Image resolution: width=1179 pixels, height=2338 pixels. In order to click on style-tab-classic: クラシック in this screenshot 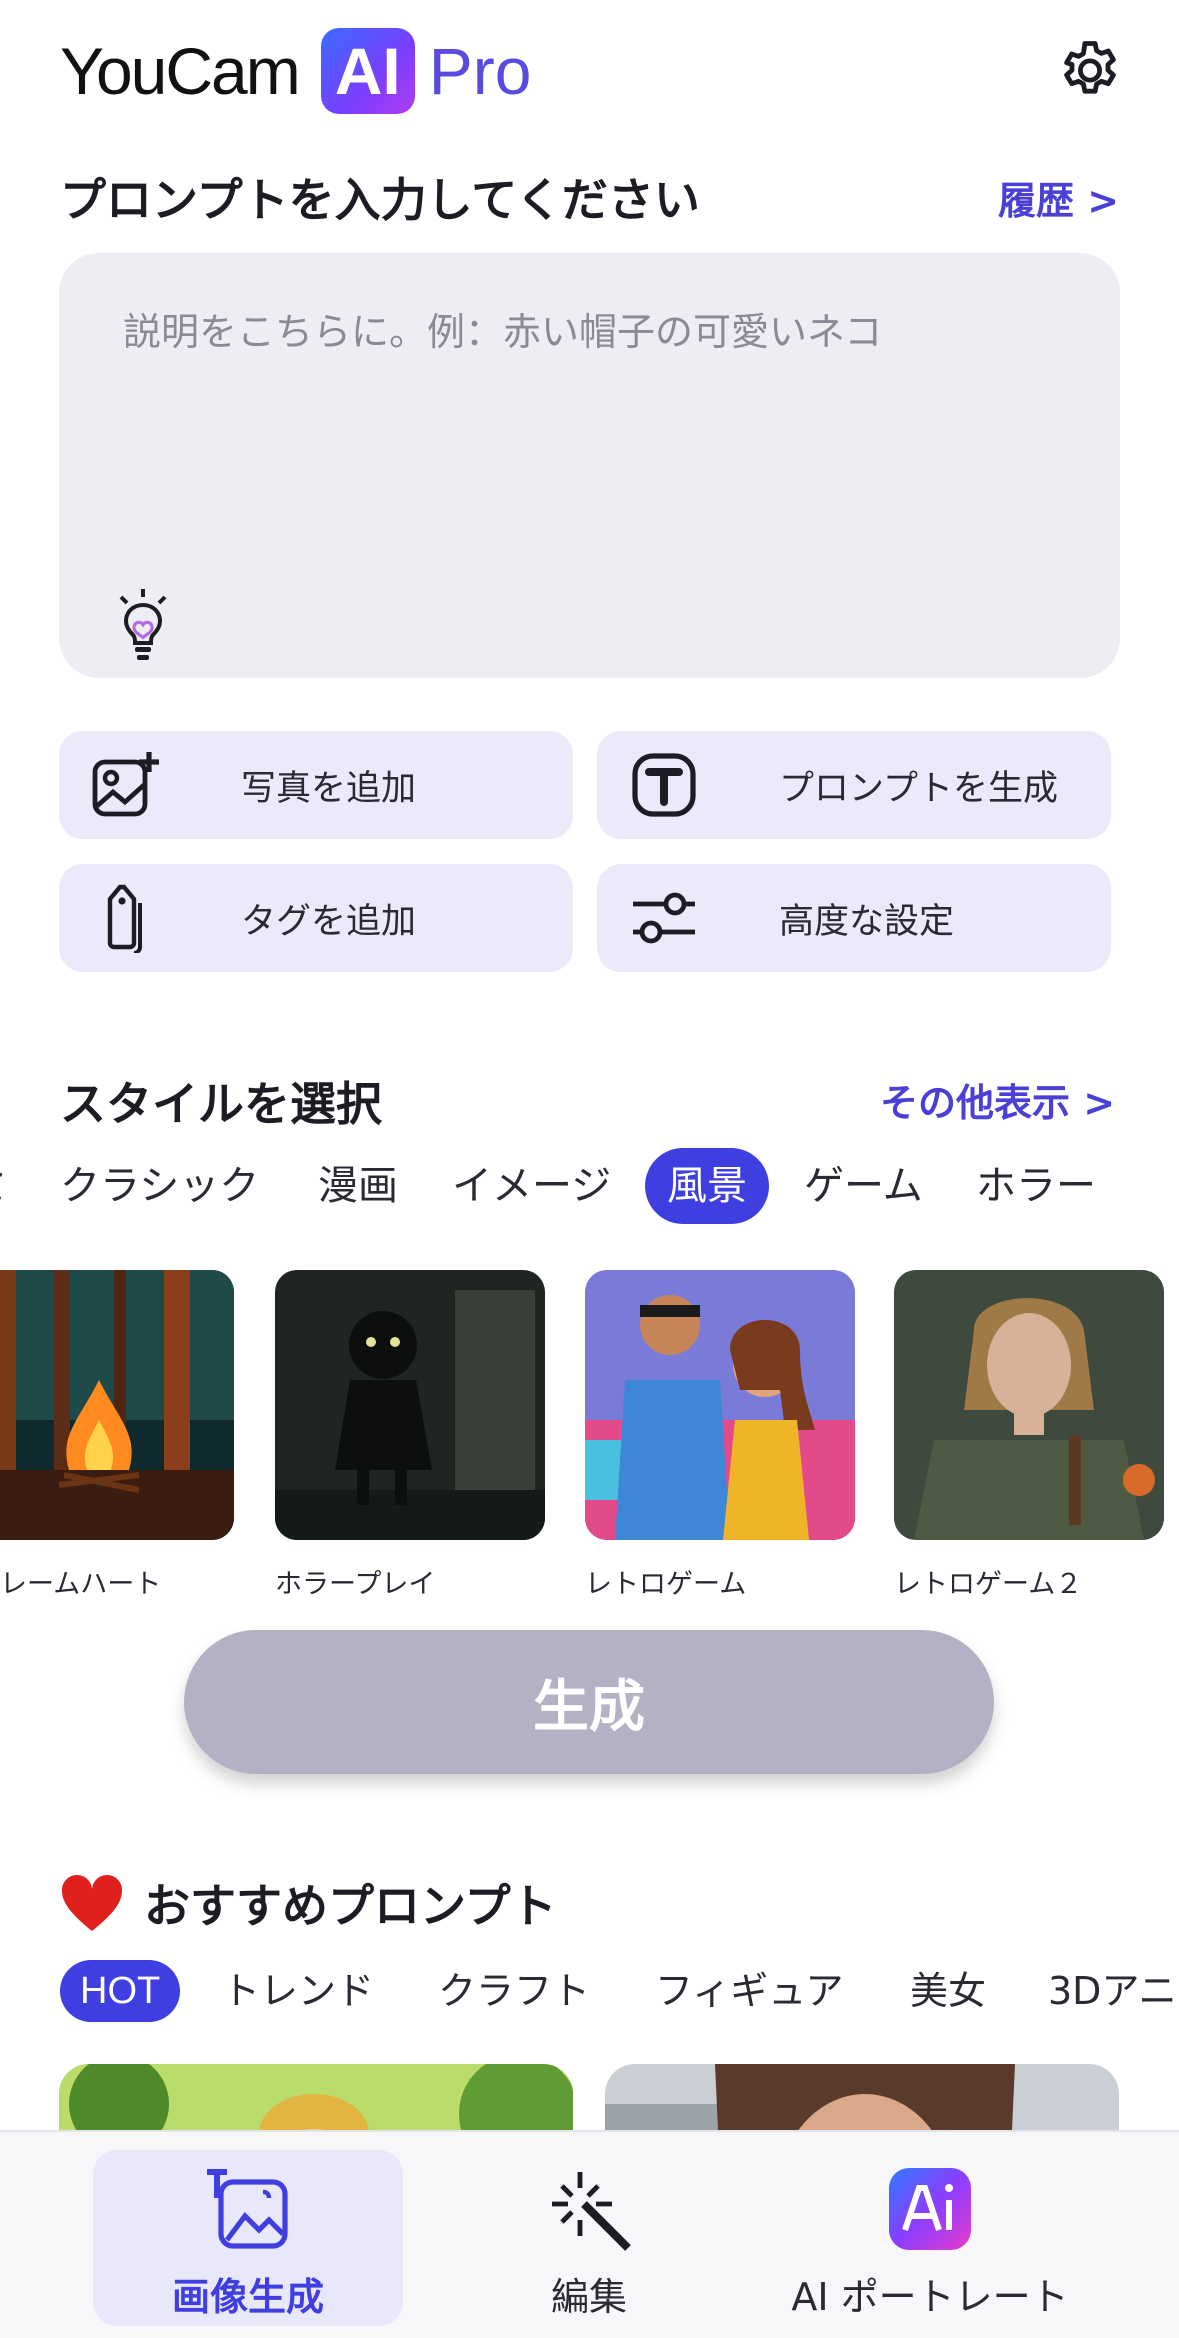, I will do `click(159, 1186)`.